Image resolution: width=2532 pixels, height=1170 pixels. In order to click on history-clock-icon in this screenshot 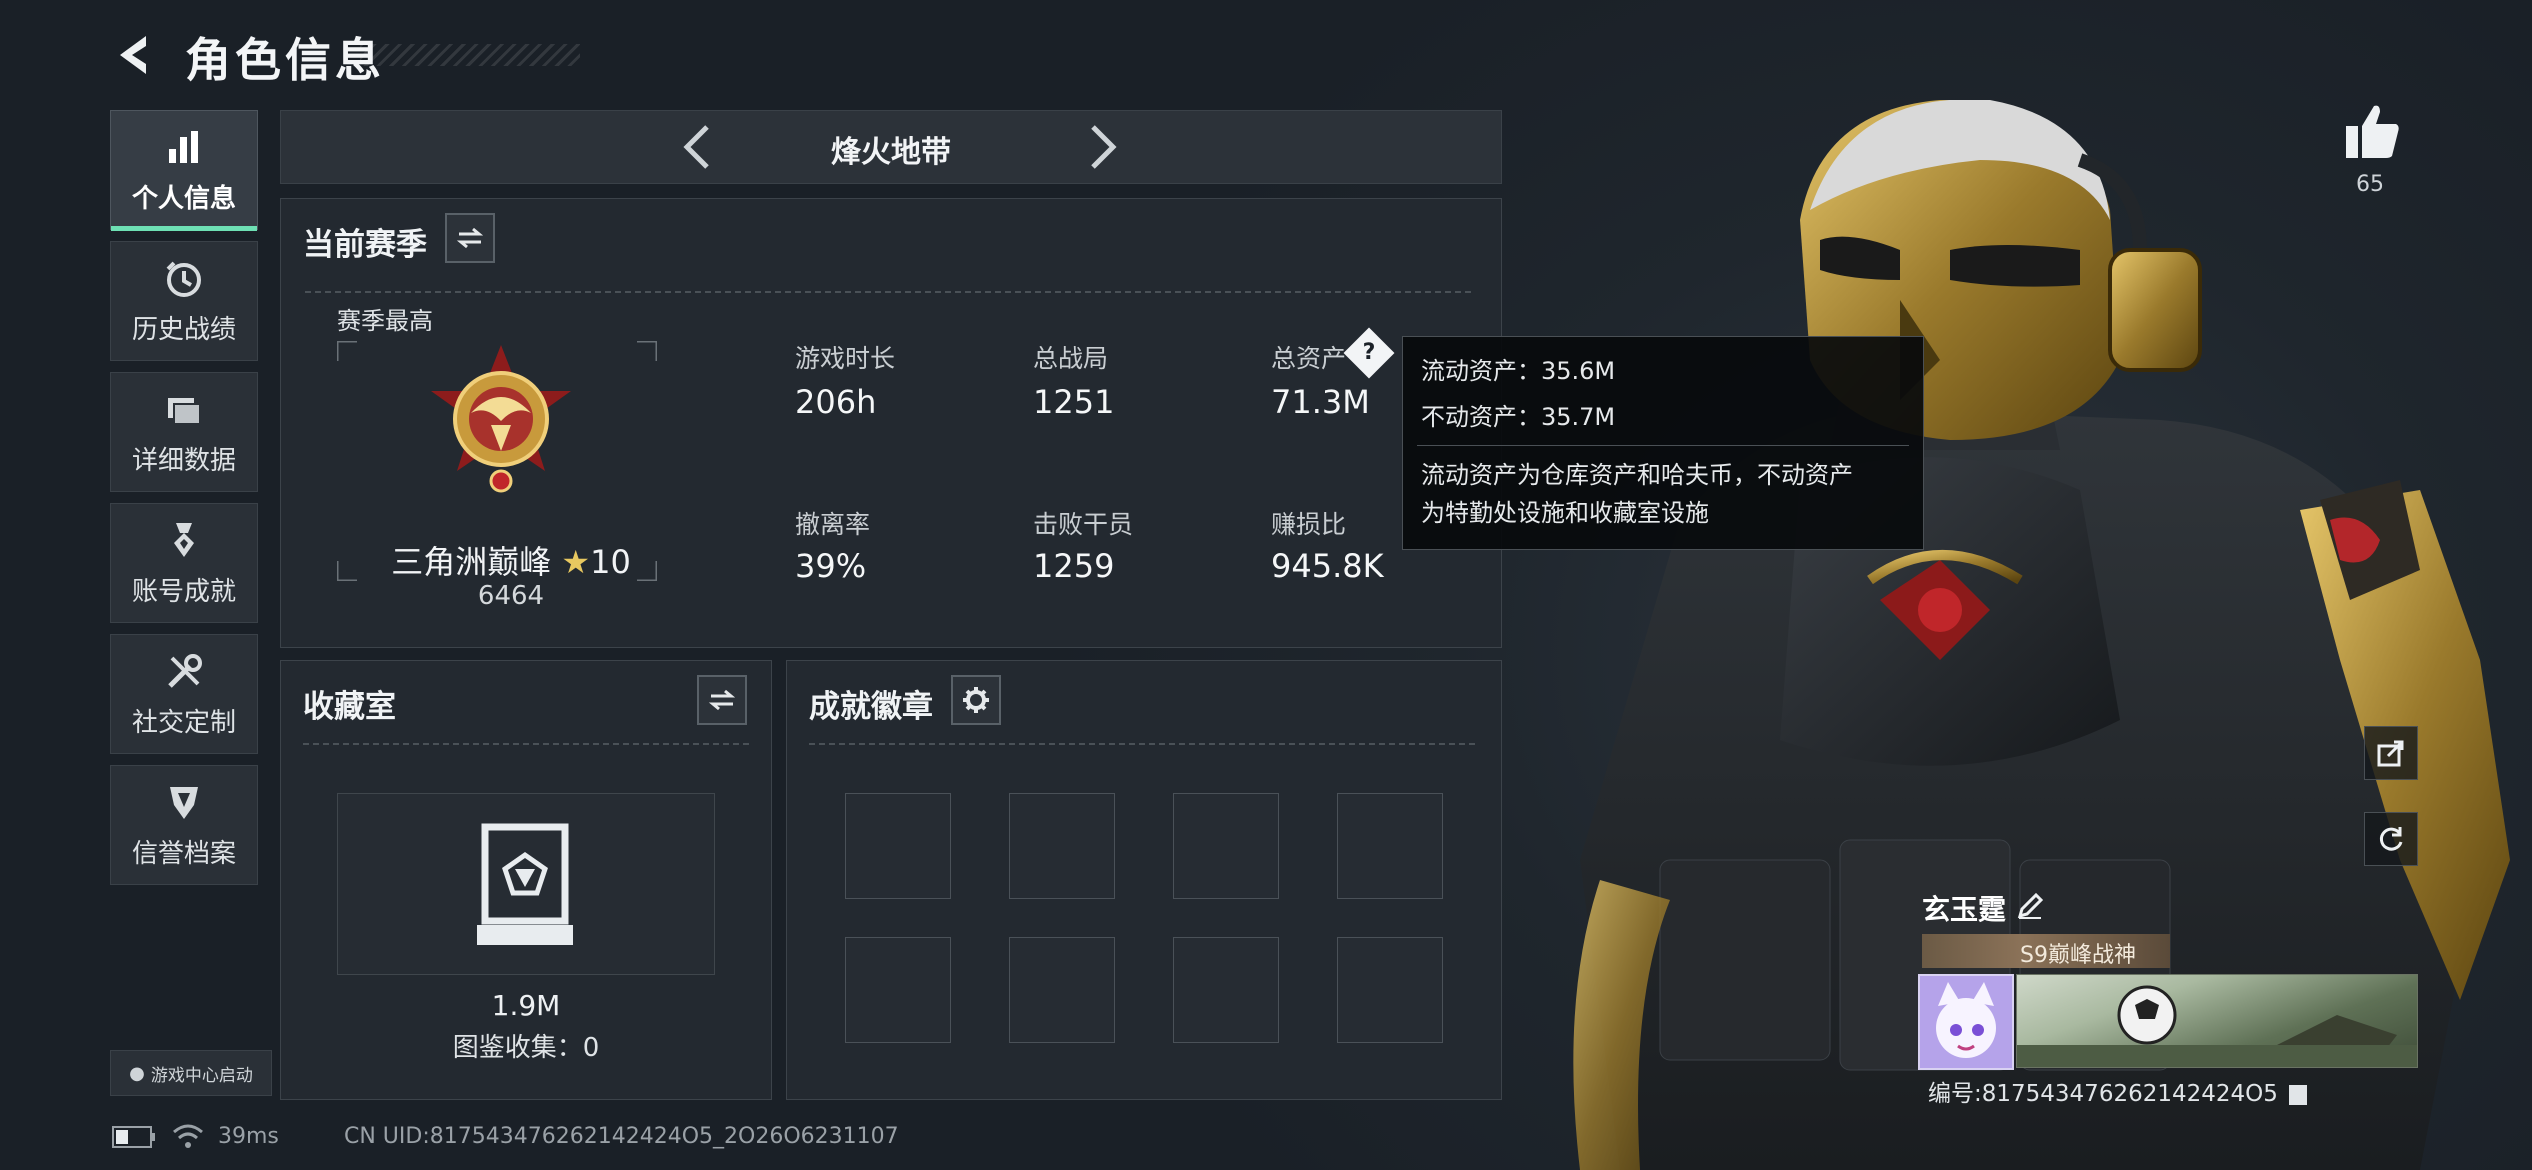, I will do `click(184, 279)`.